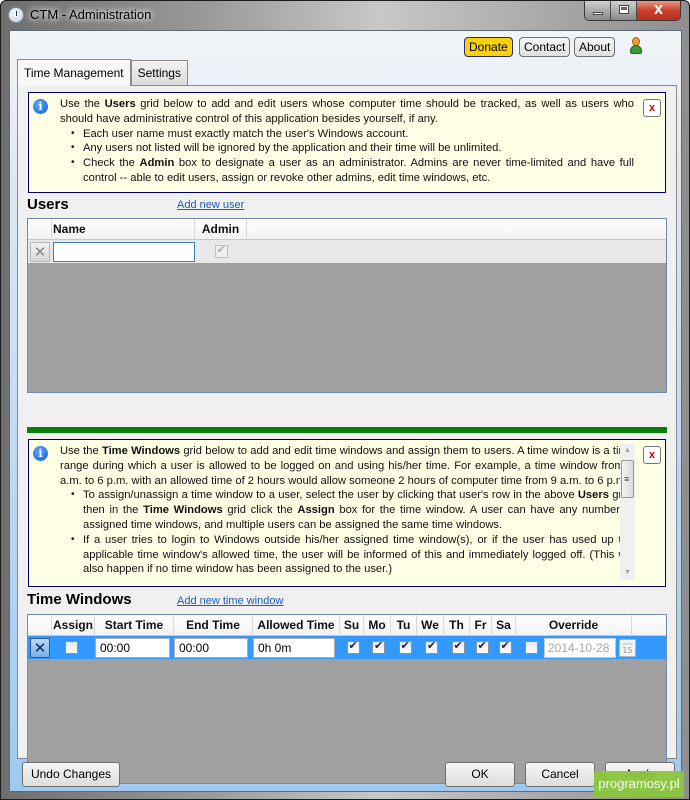 Image resolution: width=690 pixels, height=800 pixels. I want to click on window-controls: X, so click(632, 11).